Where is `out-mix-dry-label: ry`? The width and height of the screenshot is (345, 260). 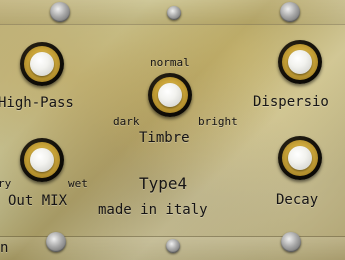
out-mix-dry-label: ry is located at coordinates (6, 183).